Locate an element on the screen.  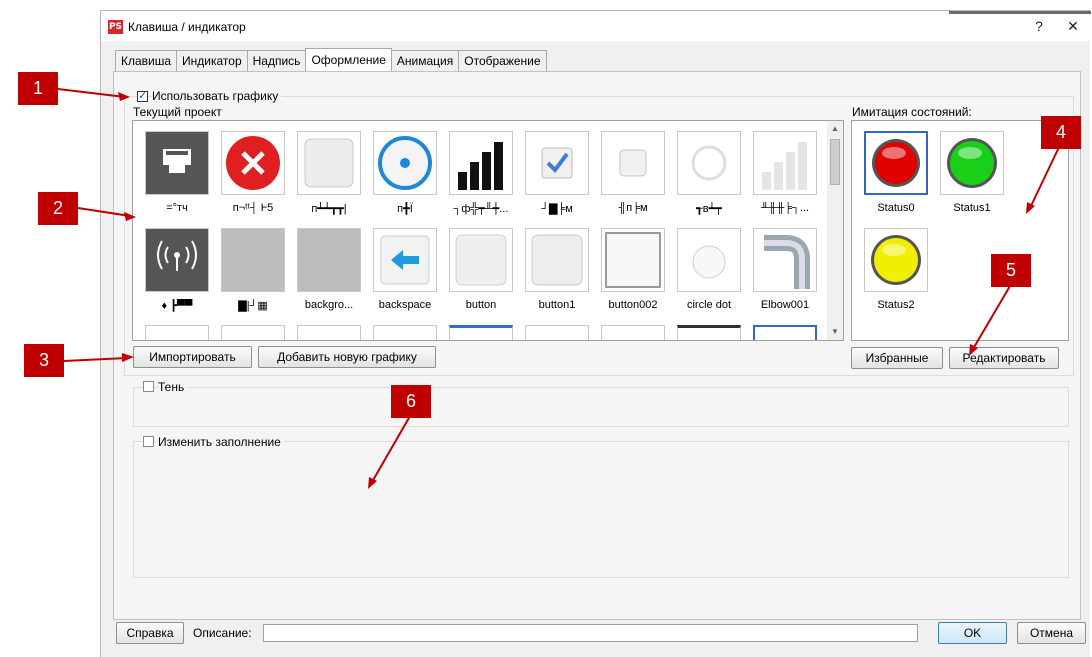
callout-badge-3: 3 is located at coordinates (44, 360).